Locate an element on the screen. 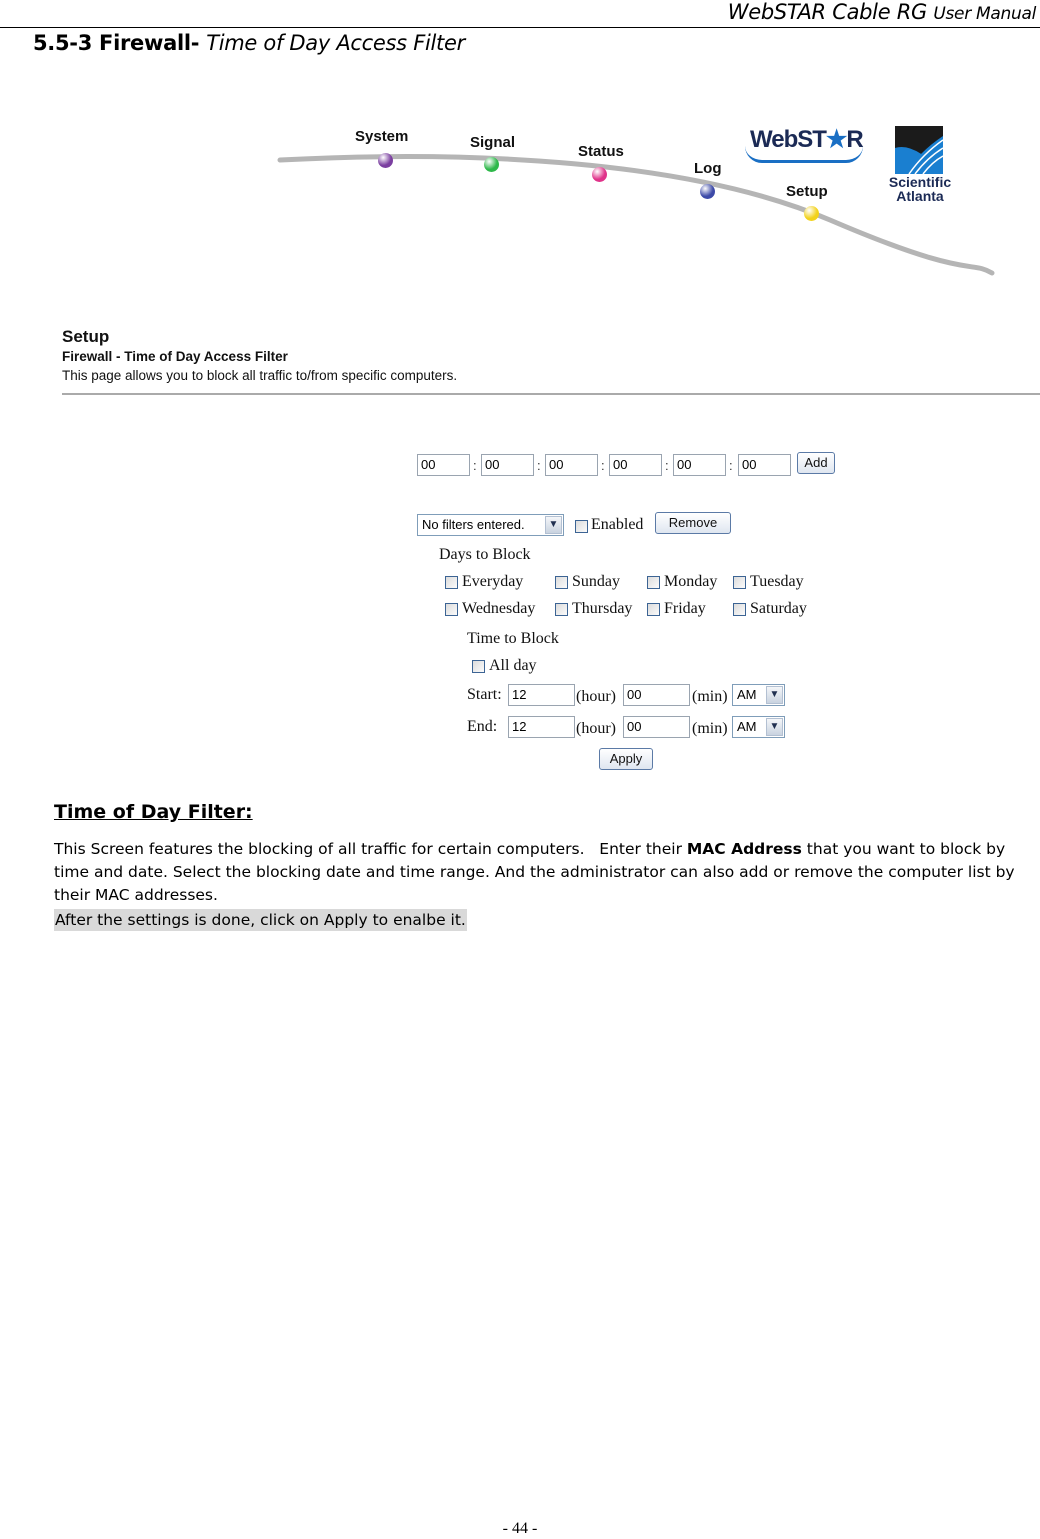 The image size is (1040, 1539). mac-field-4: 00 is located at coordinates (635, 465).